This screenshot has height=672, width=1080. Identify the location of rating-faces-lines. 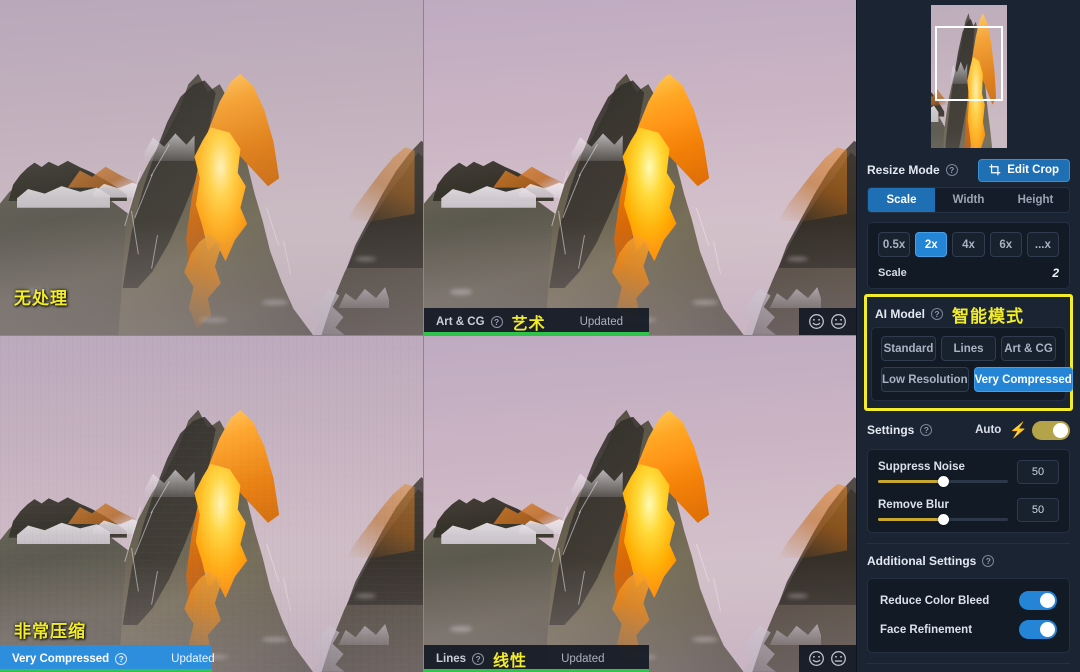
(827, 658).